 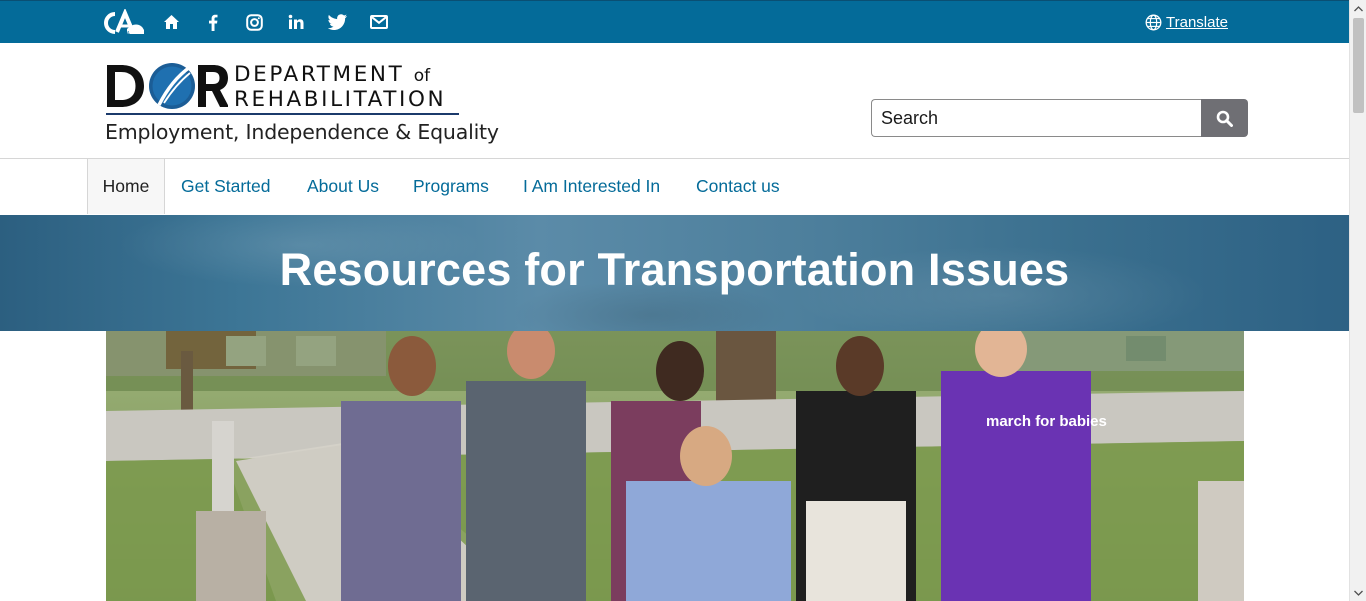 I want to click on nav-get-started: Get Started, so click(x=226, y=186).